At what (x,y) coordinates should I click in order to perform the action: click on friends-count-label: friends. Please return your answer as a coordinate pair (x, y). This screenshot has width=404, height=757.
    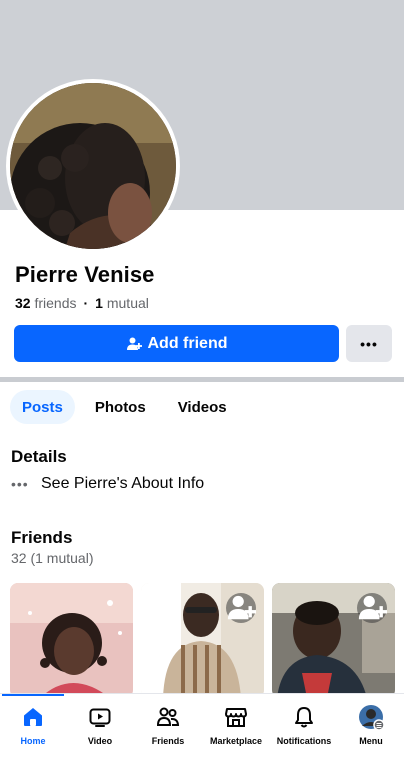
    Looking at the image, I should click on (55, 303).